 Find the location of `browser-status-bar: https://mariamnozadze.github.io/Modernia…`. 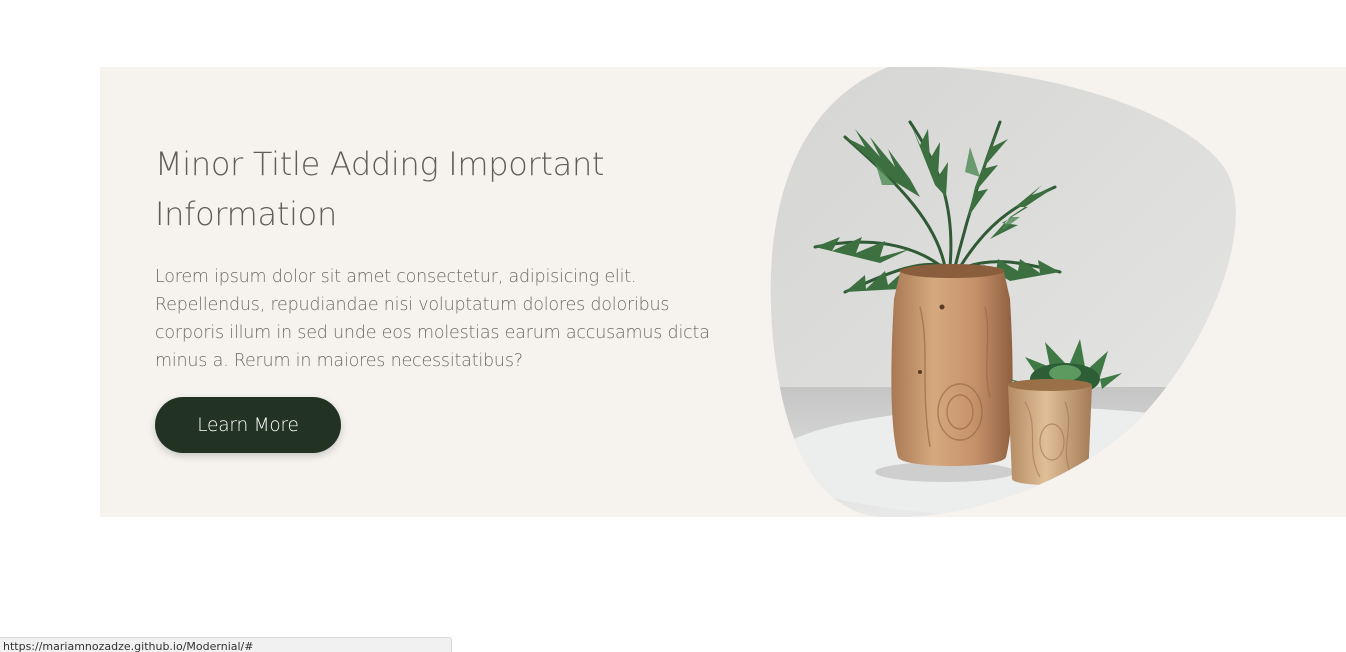

browser-status-bar: https://mariamnozadze.github.io/Modernia… is located at coordinates (226, 644).